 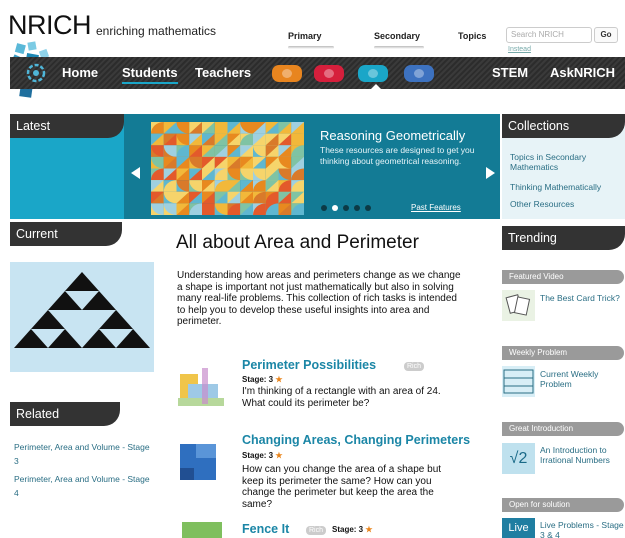 I want to click on trending-label-open-for-solution: Open for solution, so click(x=563, y=505).